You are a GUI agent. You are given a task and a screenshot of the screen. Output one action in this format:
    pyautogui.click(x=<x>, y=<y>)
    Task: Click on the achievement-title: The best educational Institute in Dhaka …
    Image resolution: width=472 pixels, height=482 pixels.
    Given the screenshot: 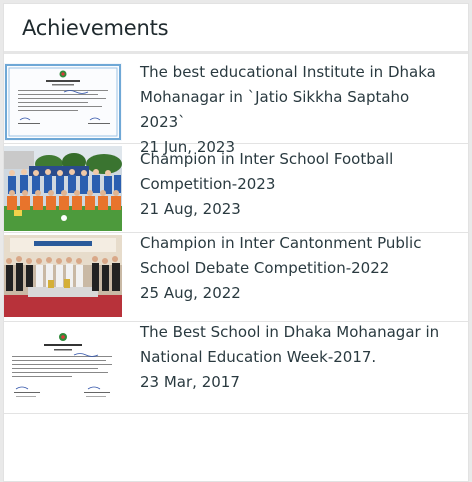 What is the action you would take?
    pyautogui.click(x=299, y=97)
    